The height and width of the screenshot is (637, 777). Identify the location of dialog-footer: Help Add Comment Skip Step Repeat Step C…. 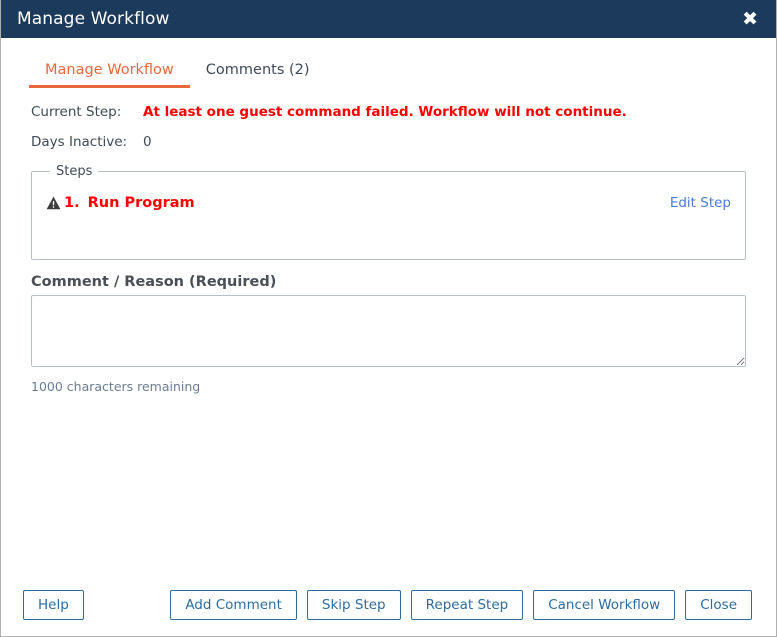
(388, 604).